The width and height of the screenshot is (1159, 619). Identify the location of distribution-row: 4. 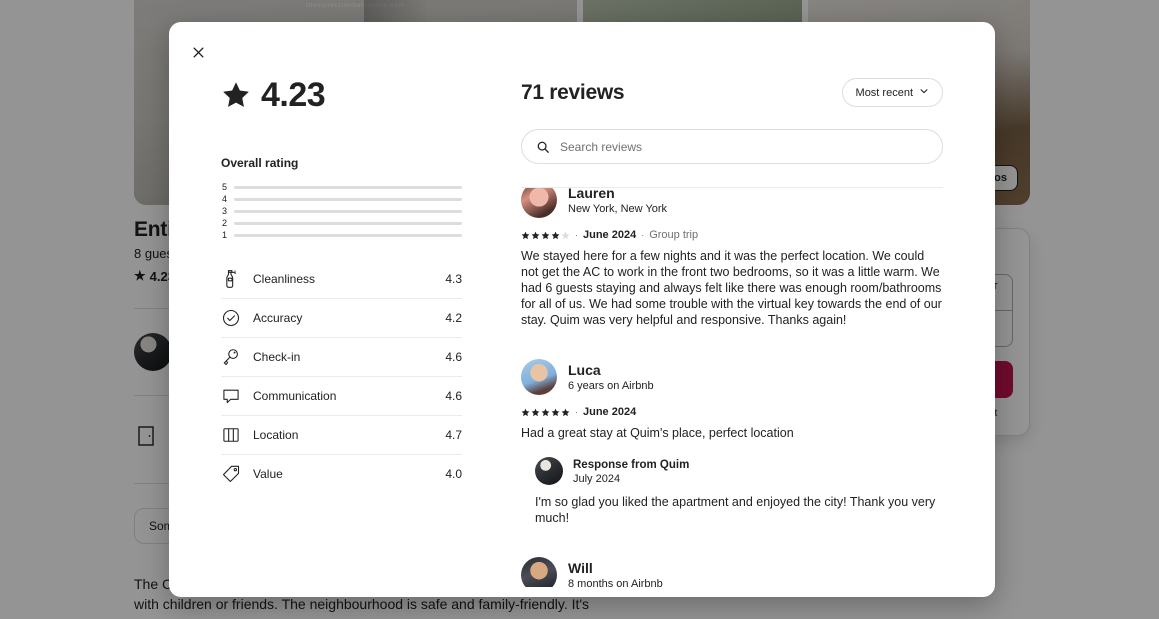
(341, 199).